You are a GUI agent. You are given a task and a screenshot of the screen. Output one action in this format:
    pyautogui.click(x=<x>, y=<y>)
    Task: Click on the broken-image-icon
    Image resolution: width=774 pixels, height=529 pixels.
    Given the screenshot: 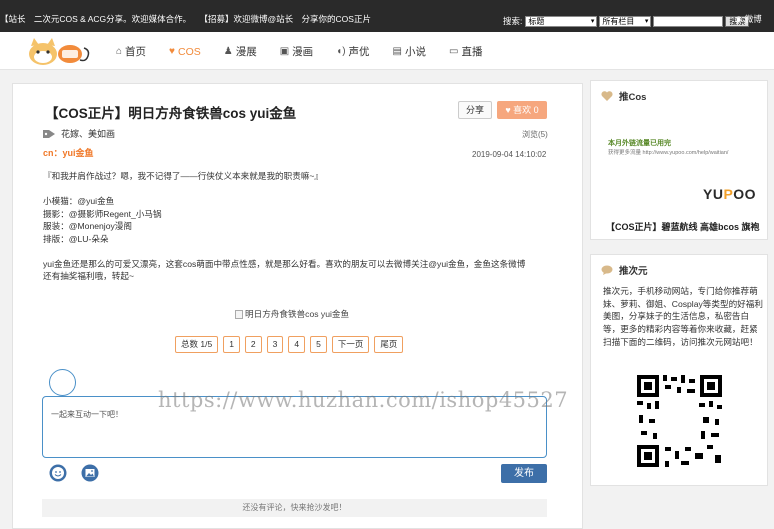 What is the action you would take?
    pyautogui.click(x=239, y=314)
    